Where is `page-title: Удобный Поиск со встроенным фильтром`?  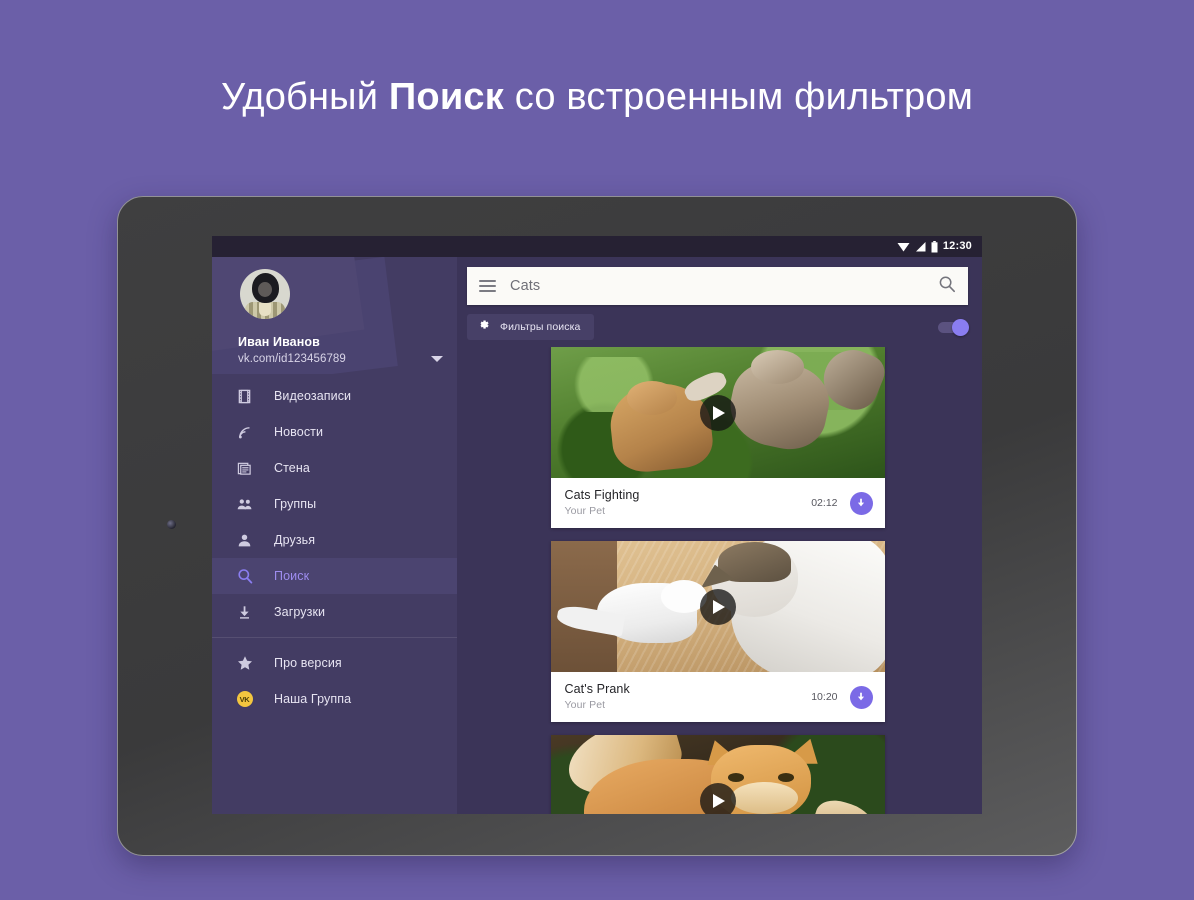
page-title: Удобный Поиск со встроенным фильтром is located at coordinates (597, 97).